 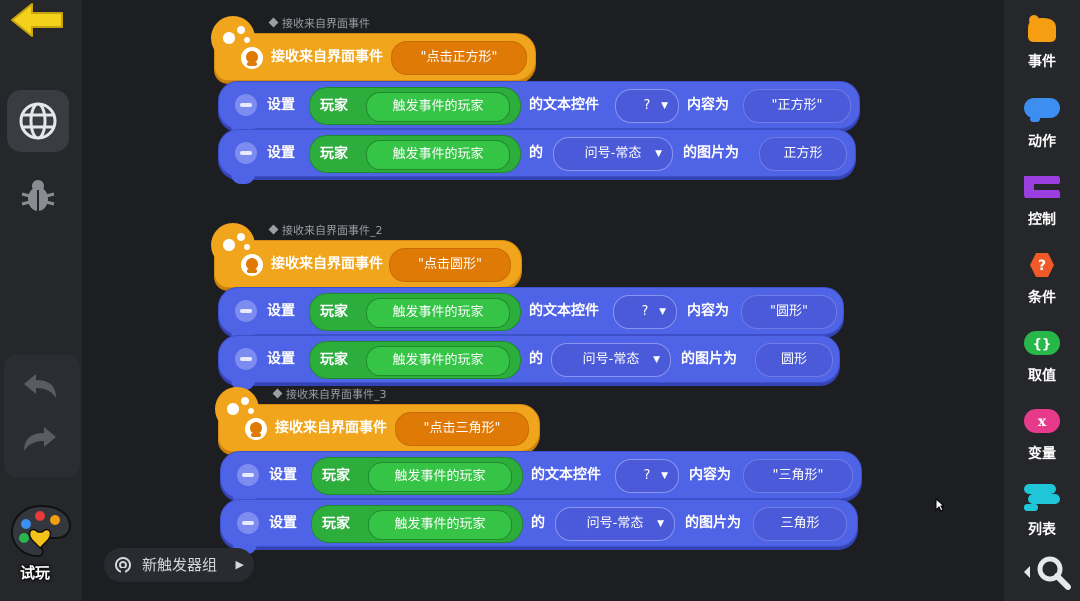 I want to click on group-label: 接收来自界面事件, so click(x=319, y=23).